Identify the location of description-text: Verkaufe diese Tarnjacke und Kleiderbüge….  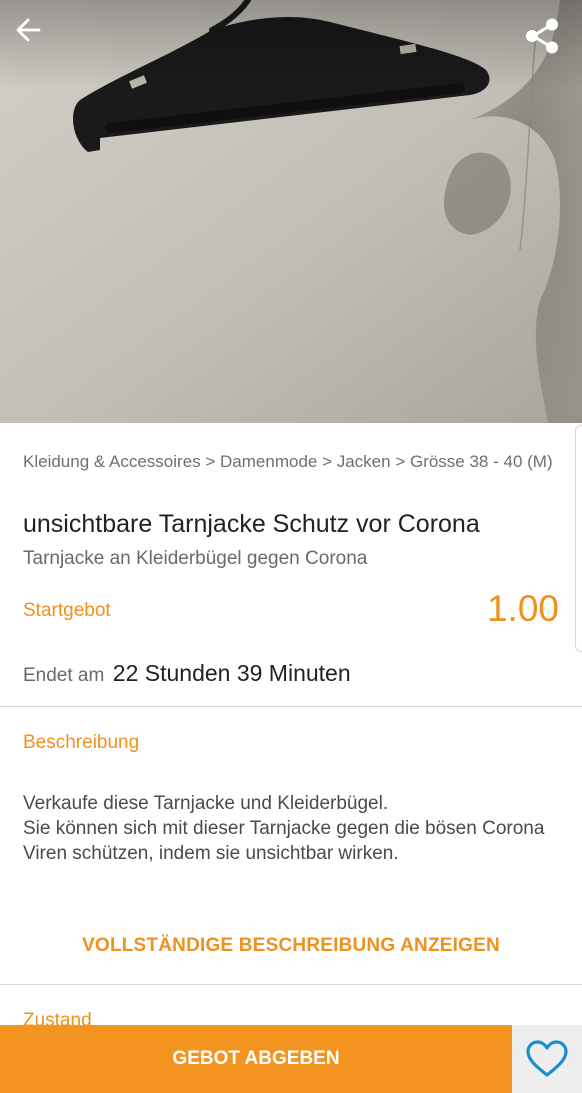
(284, 828).